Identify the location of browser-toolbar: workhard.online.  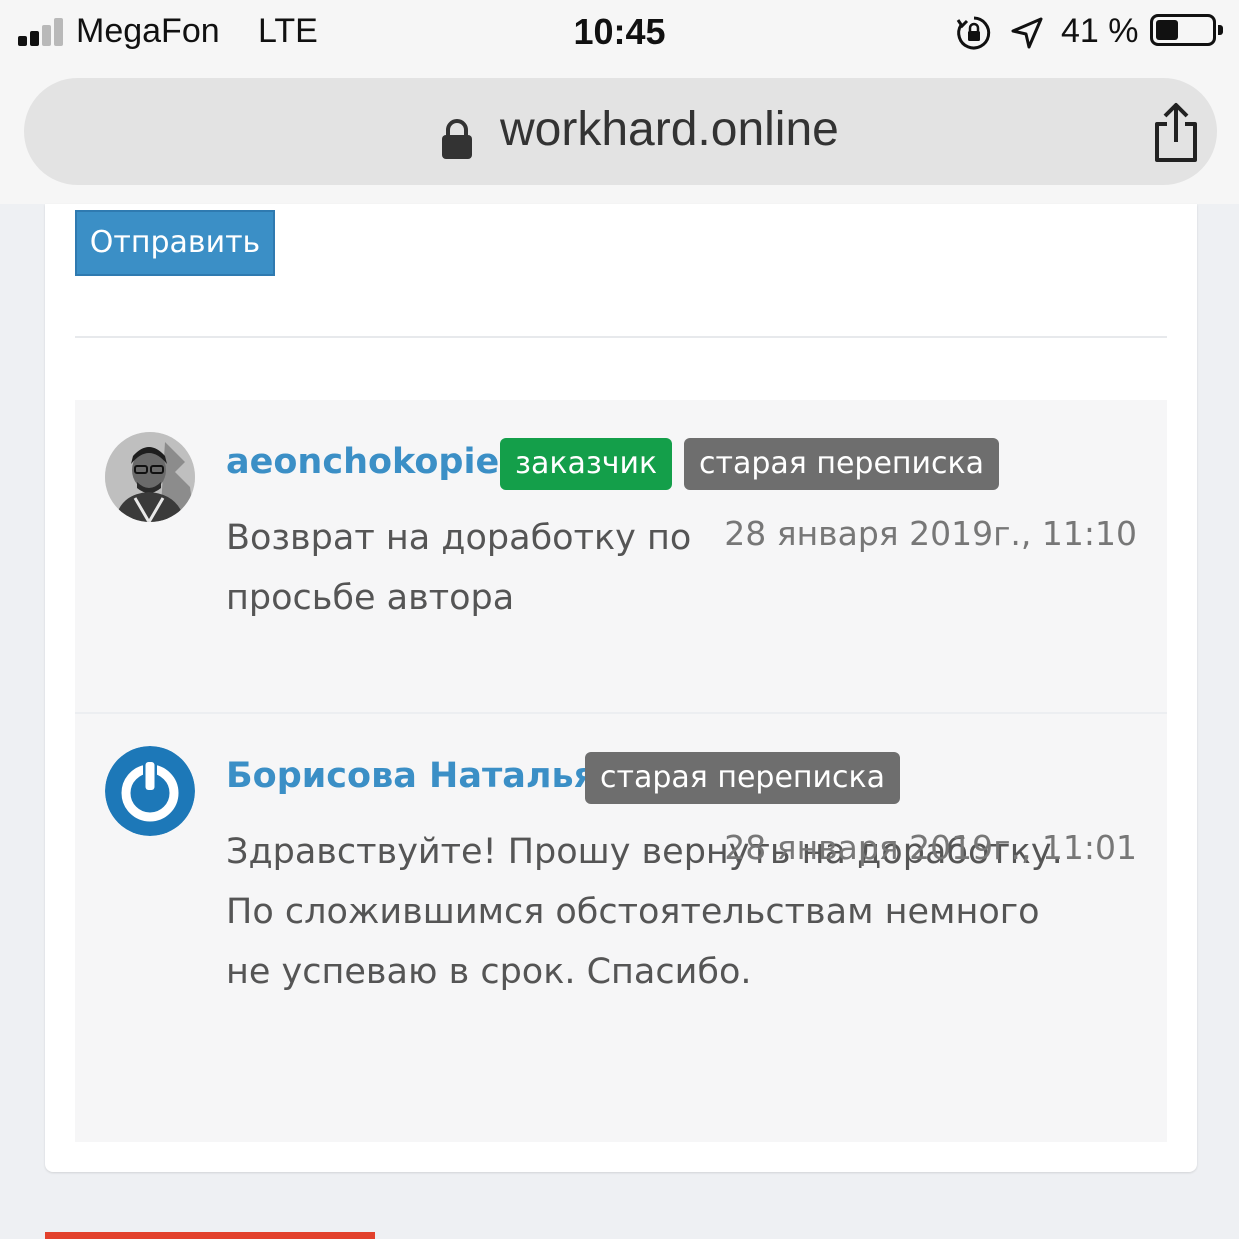
(619, 138).